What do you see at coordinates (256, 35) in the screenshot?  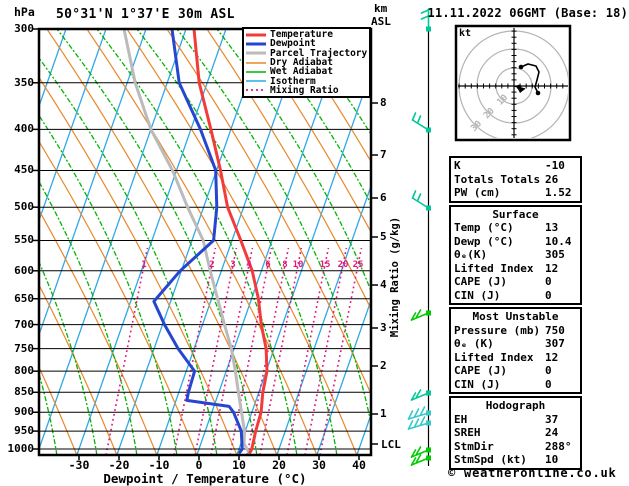 I see `legend-swatch-temperature` at bounding box center [256, 35].